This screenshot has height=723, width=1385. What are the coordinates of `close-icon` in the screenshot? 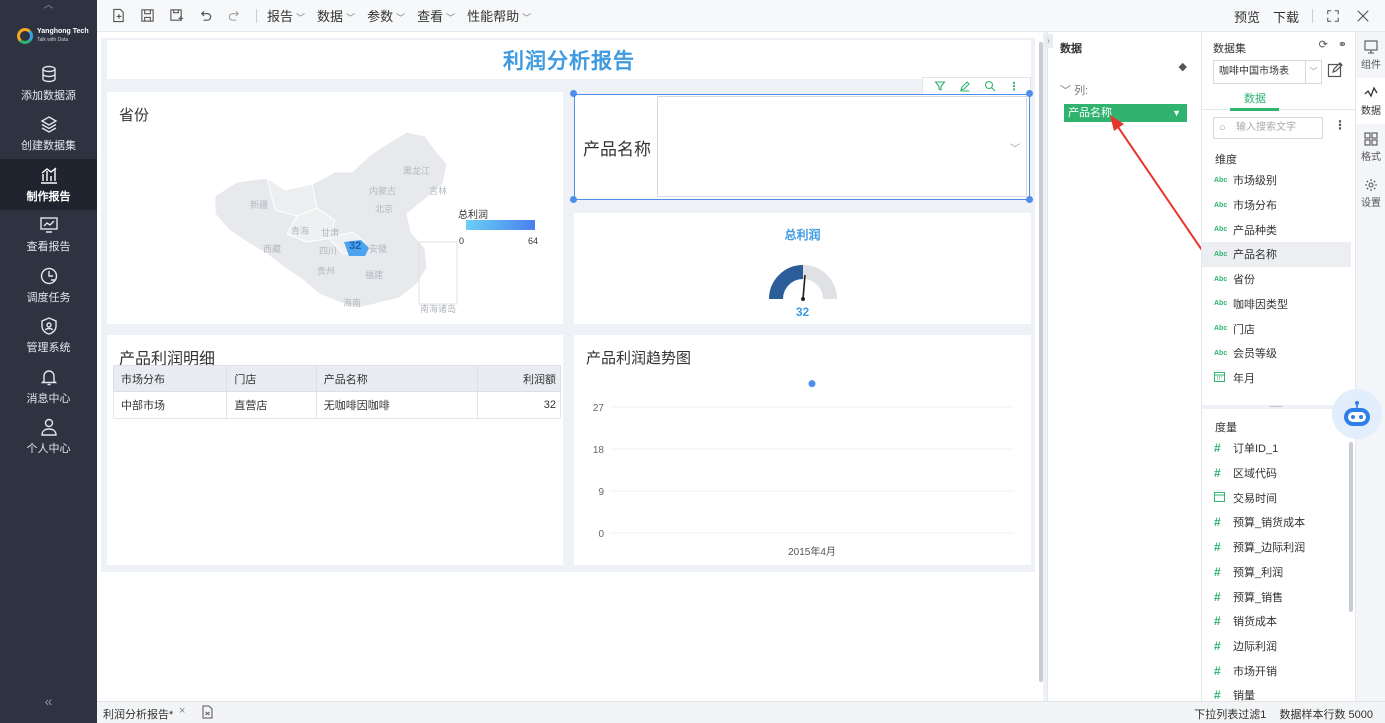 It's located at (1363, 16).